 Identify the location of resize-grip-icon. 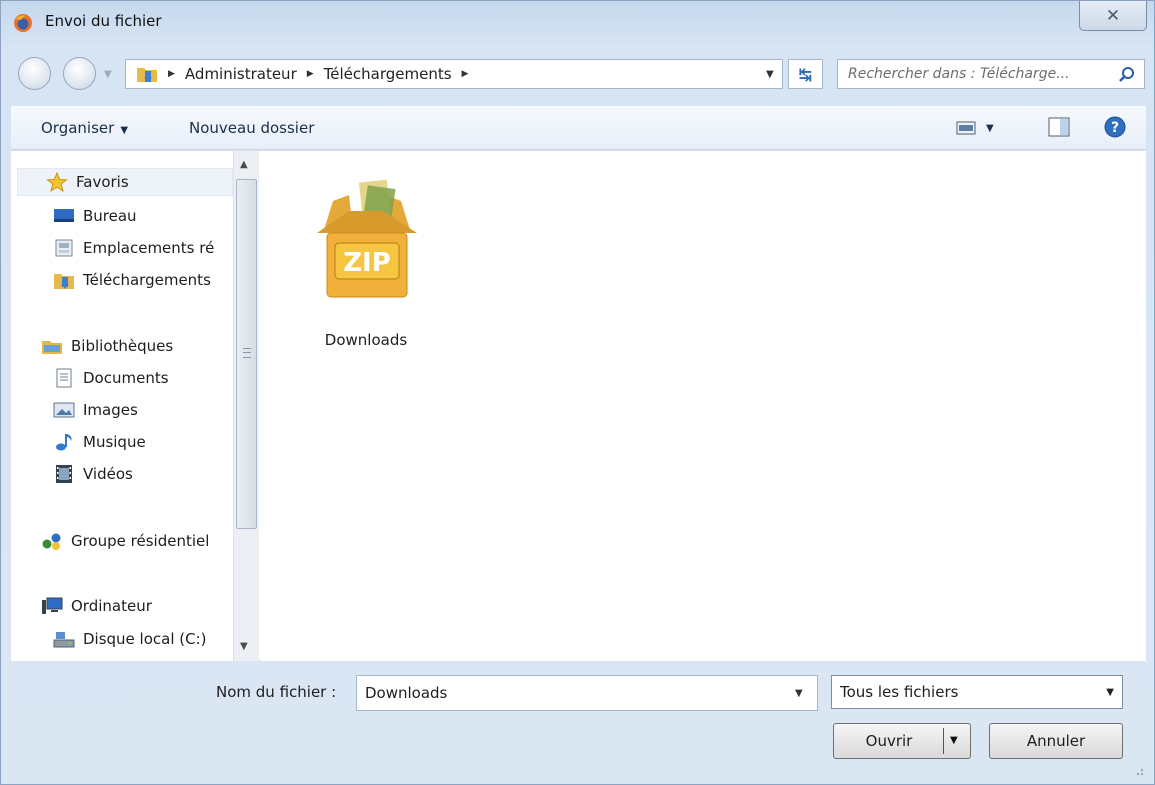
(1138, 770).